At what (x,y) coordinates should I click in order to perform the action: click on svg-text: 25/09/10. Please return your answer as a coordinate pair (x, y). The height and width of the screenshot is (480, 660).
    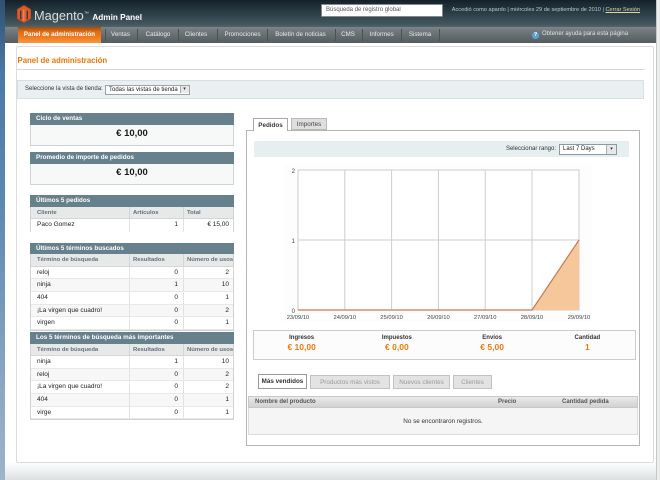
    Looking at the image, I should click on (391, 318).